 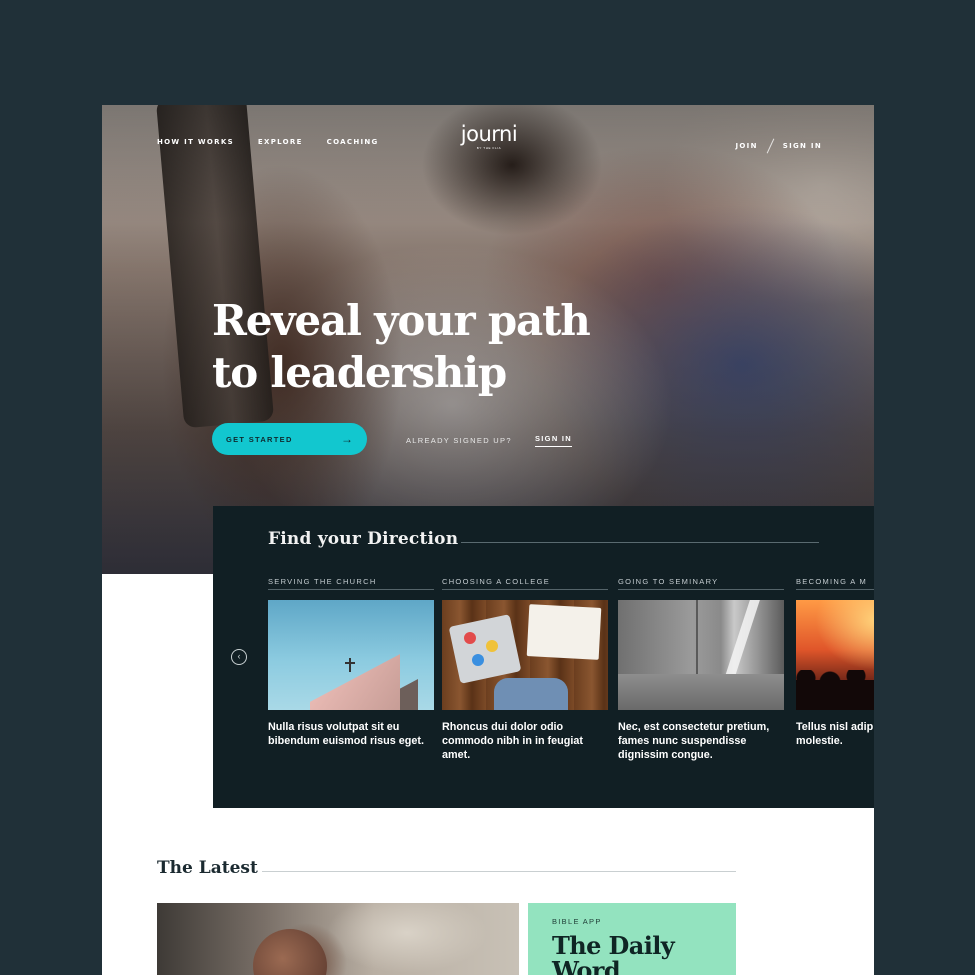 I want to click on card-category: BECOMING A M, so click(x=835, y=583).